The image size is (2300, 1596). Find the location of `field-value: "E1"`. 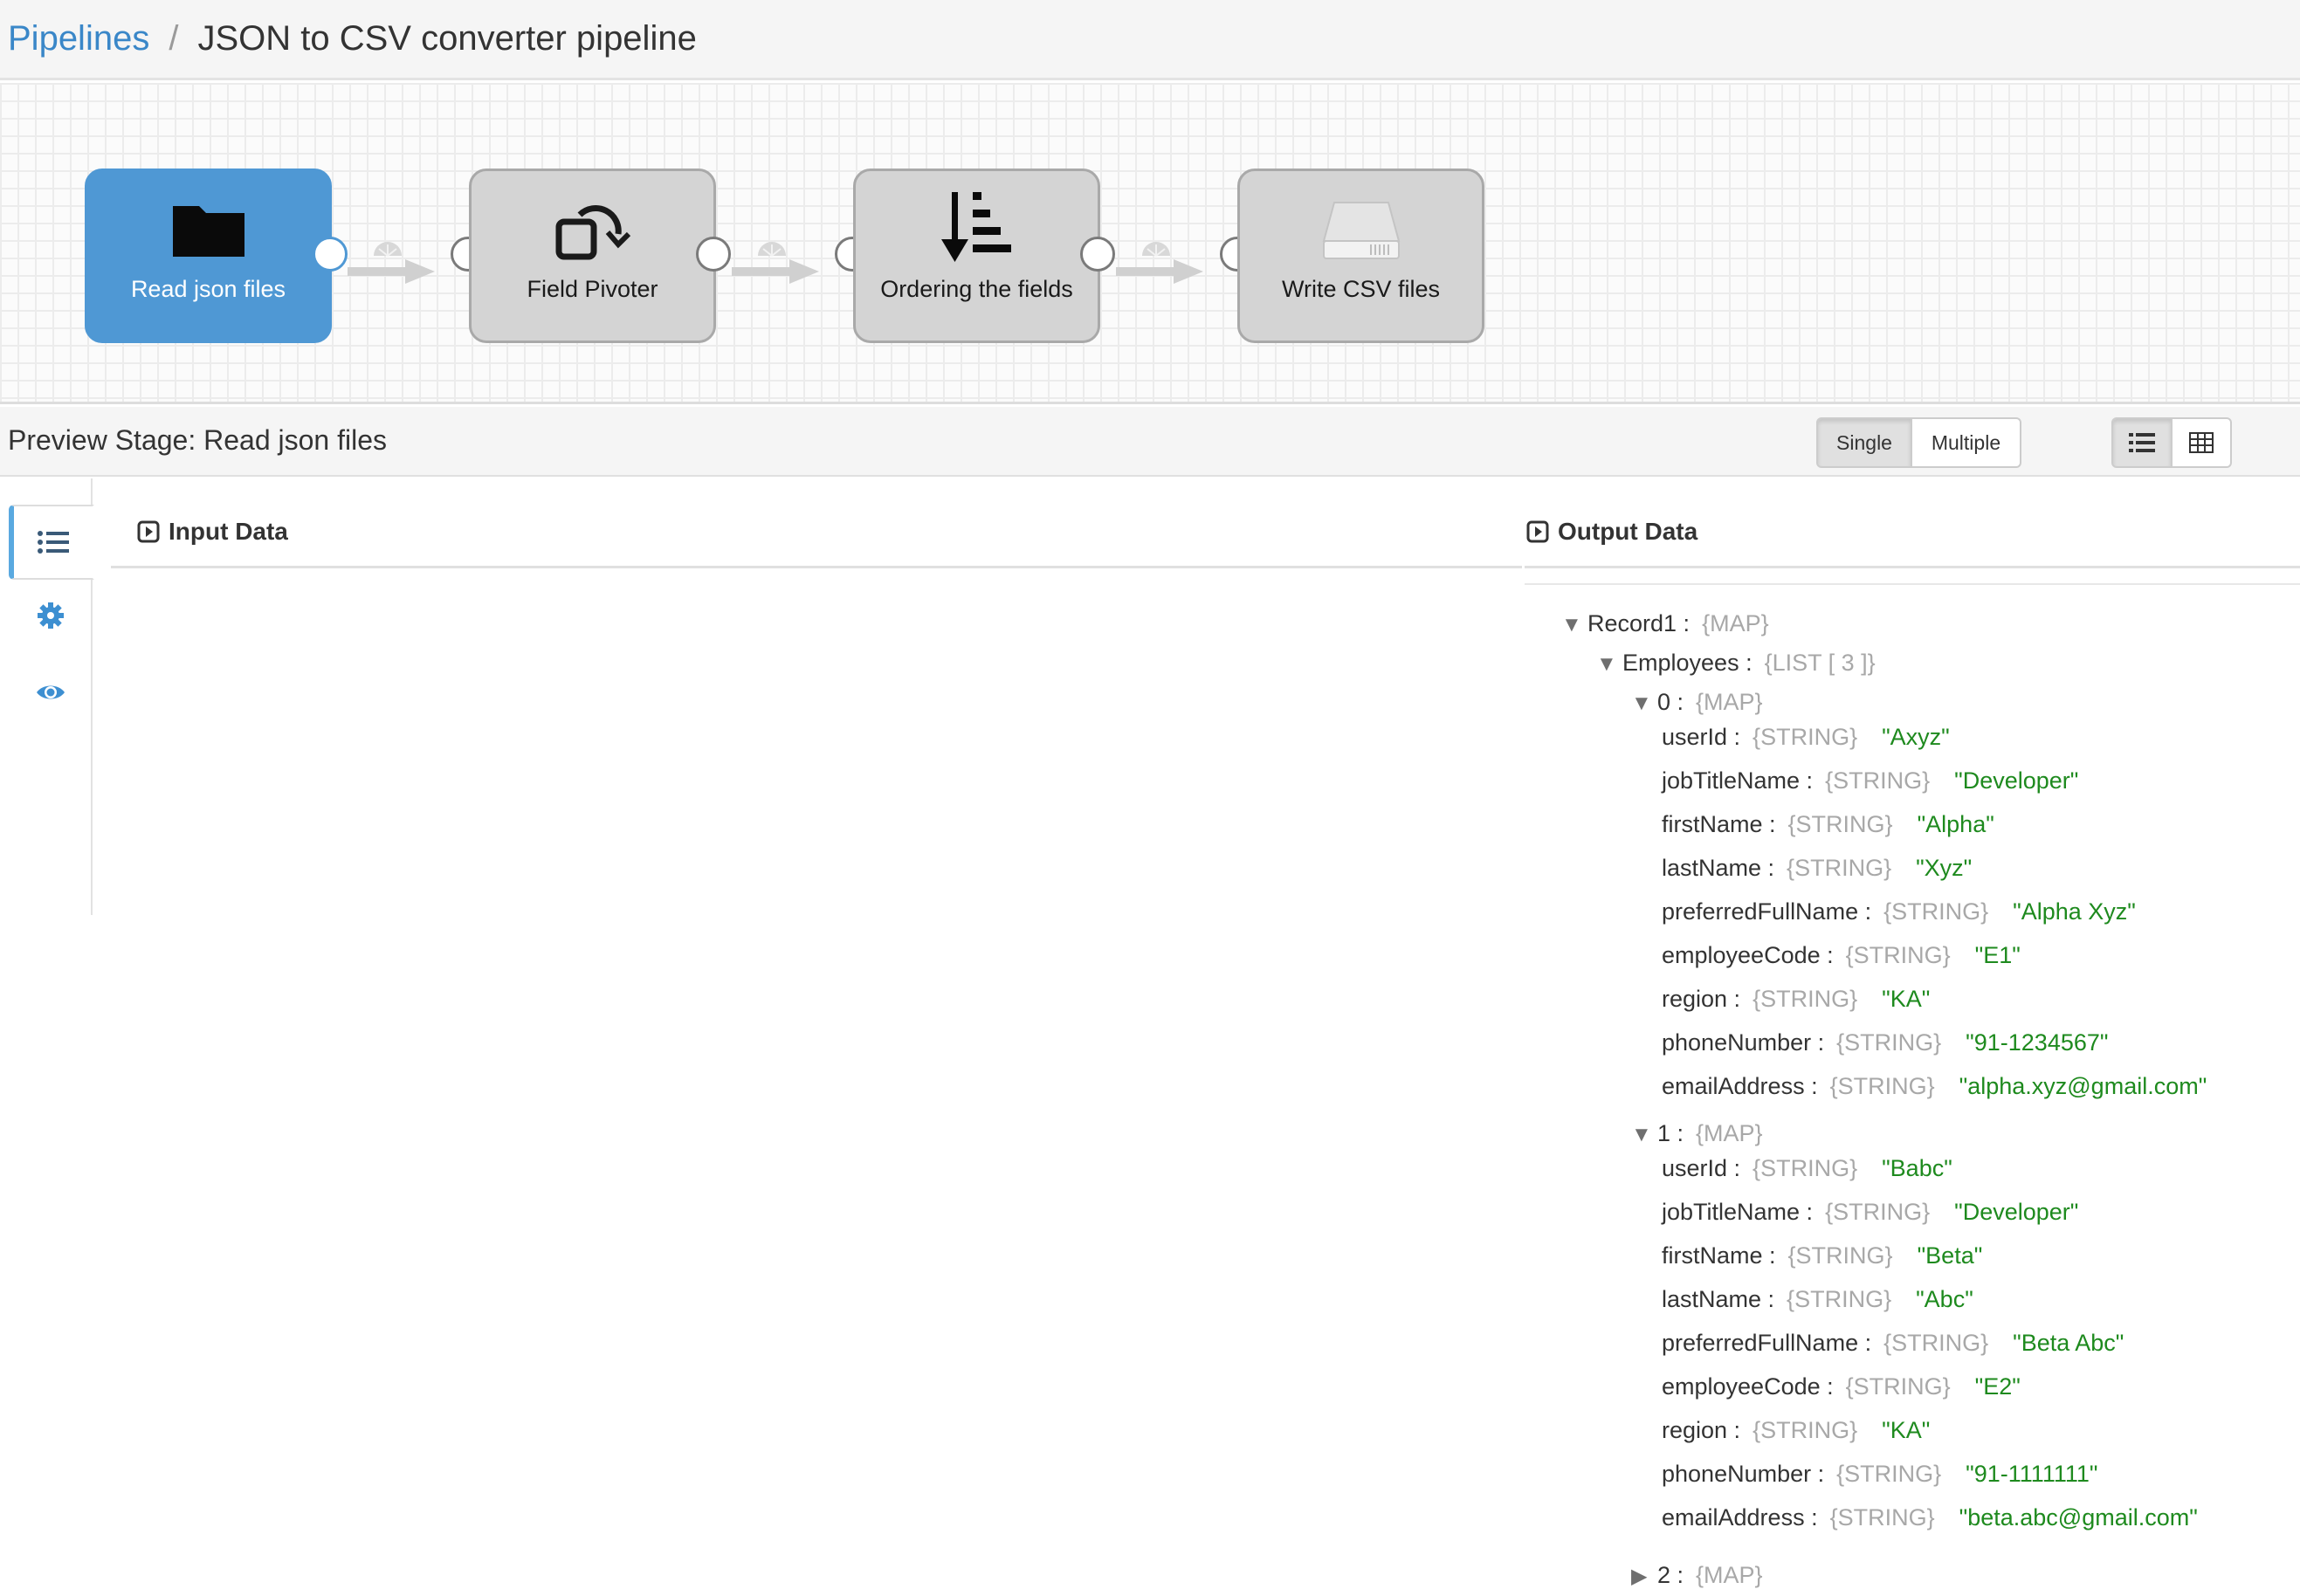

field-value: "E1" is located at coordinates (1997, 955).